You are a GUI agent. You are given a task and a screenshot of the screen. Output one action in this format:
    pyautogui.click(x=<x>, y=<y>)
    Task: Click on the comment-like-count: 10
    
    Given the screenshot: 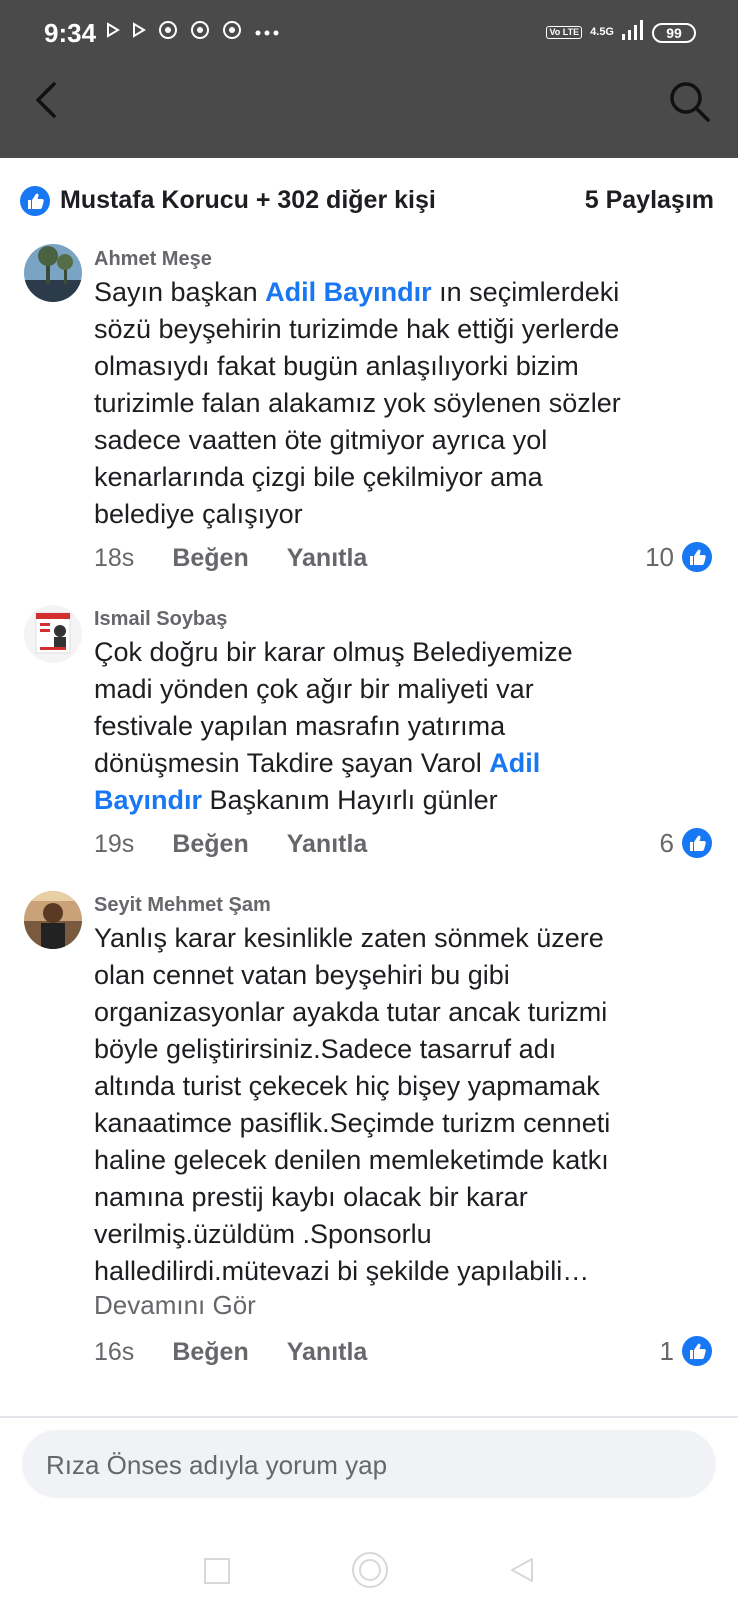 What is the action you would take?
    pyautogui.click(x=679, y=557)
    